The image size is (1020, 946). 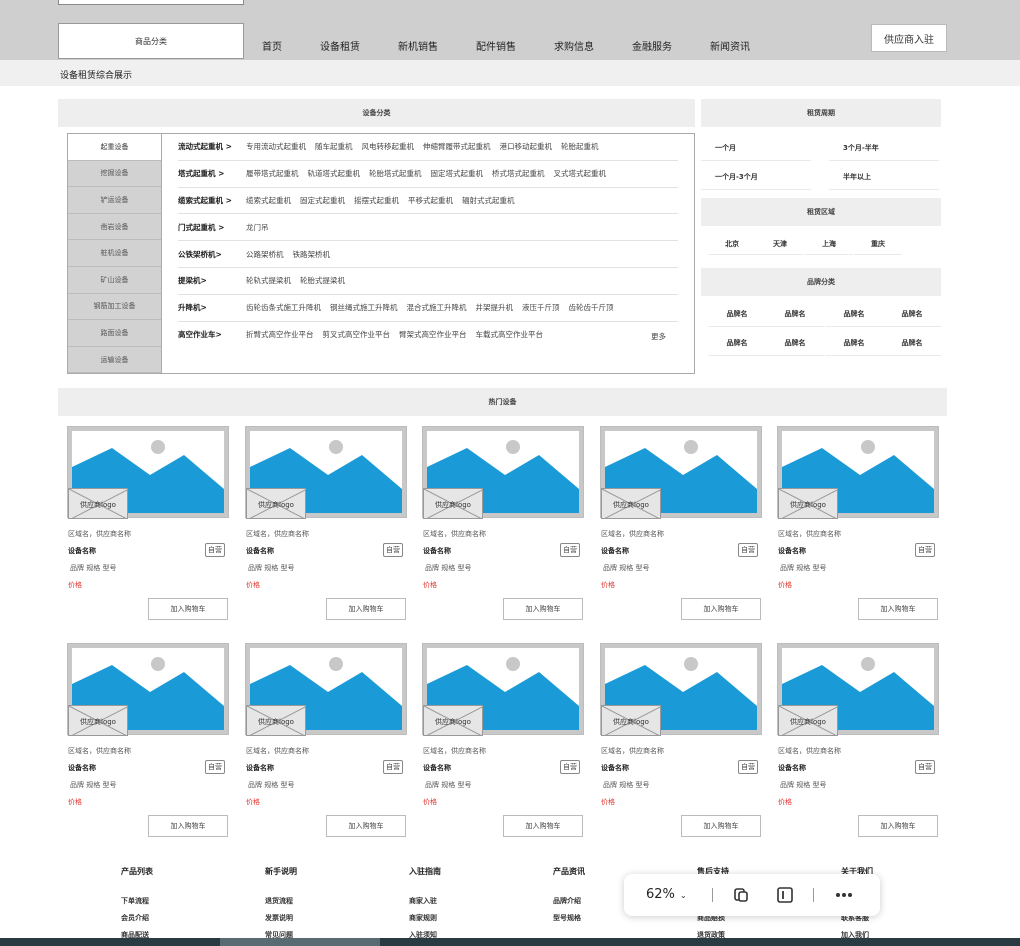 I want to click on region-option: 天津, so click(x=780, y=244).